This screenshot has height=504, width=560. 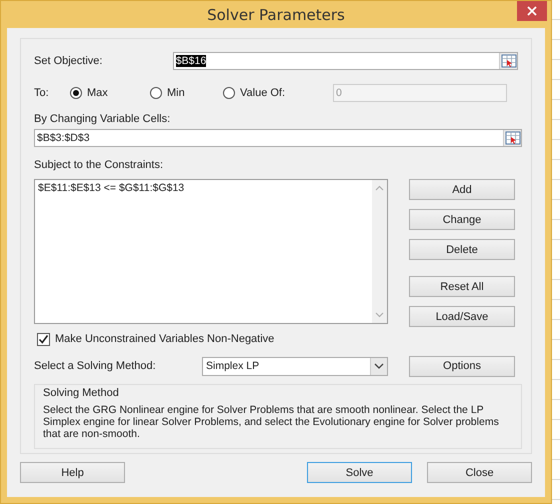 What do you see at coordinates (69, 61) in the screenshot?
I see `field-label: Set Objective:` at bounding box center [69, 61].